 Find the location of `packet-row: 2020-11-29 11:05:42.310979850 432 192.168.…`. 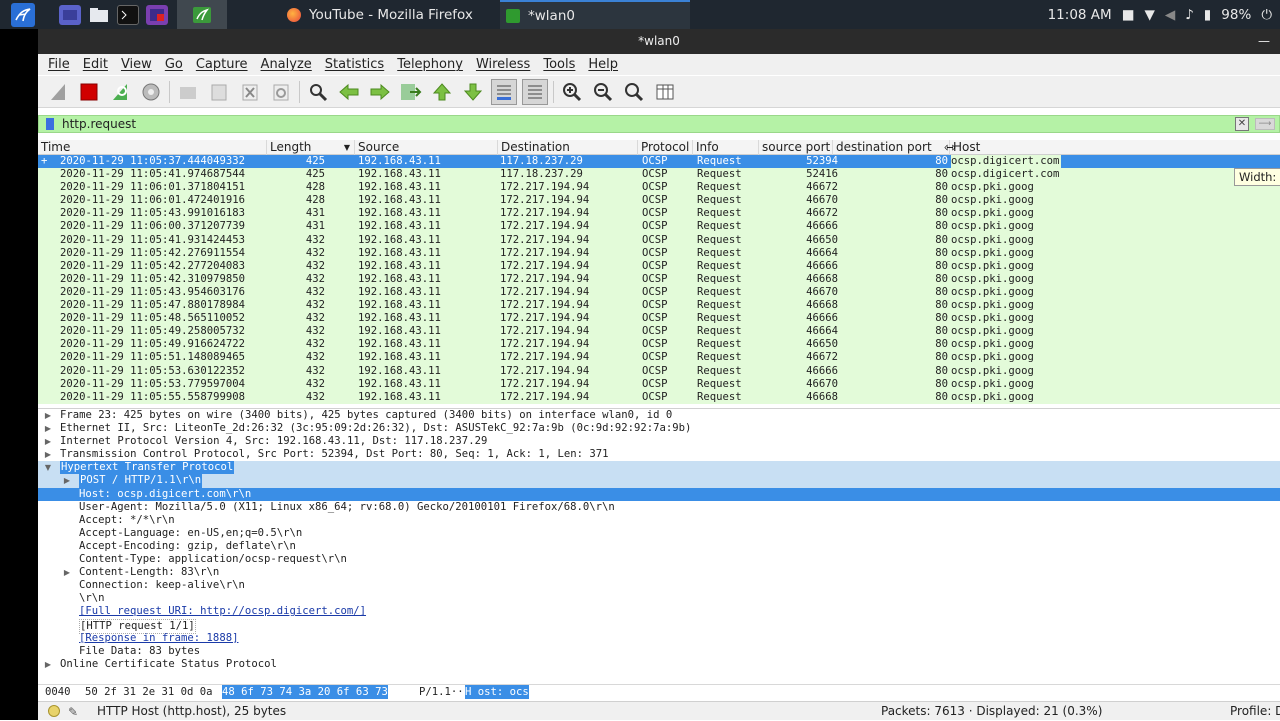

packet-row: 2020-11-29 11:05:42.310979850 432 192.168.… is located at coordinates (659, 279).